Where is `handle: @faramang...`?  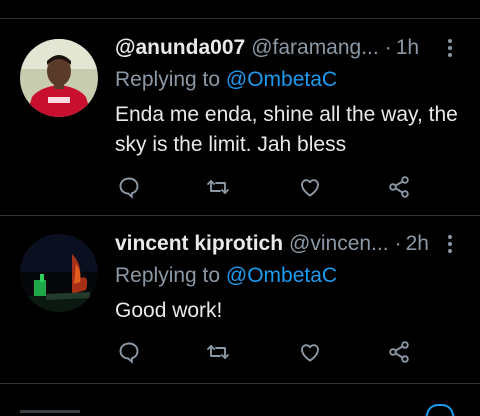 handle: @faramang... is located at coordinates (315, 48).